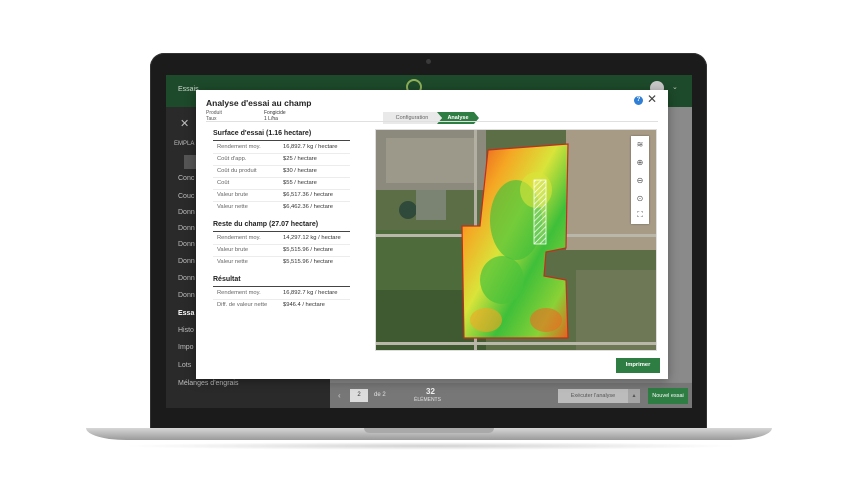 The image size is (860, 497). Describe the element at coordinates (186, 196) in the screenshot. I see `sidebar-item: Couc` at that location.